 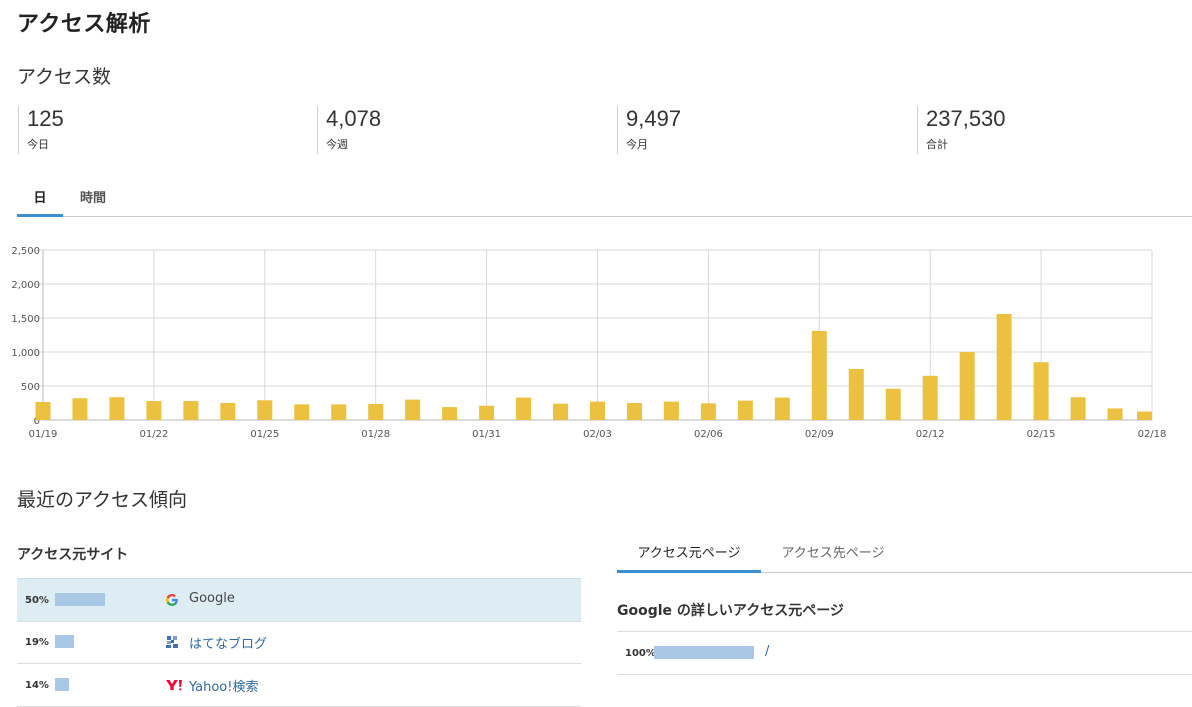 What do you see at coordinates (84, 24) in the screenshot?
I see `page-title: アクセス解析` at bounding box center [84, 24].